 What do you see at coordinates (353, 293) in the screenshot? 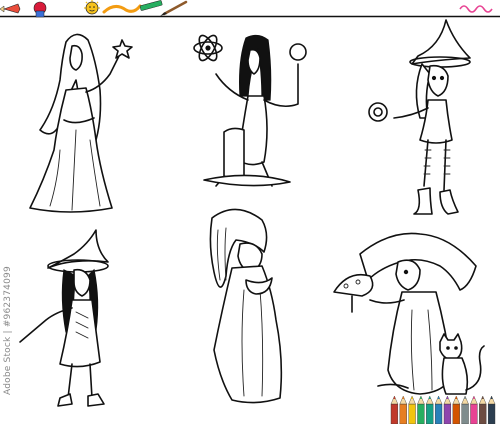
I see `mushroom-icon` at bounding box center [353, 293].